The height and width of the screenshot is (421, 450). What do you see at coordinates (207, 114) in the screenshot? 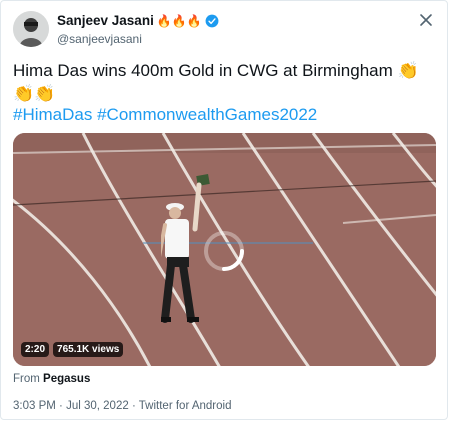
I see `hashtag-commonwealthgames2022: #CommonwealthGames2022` at bounding box center [207, 114].